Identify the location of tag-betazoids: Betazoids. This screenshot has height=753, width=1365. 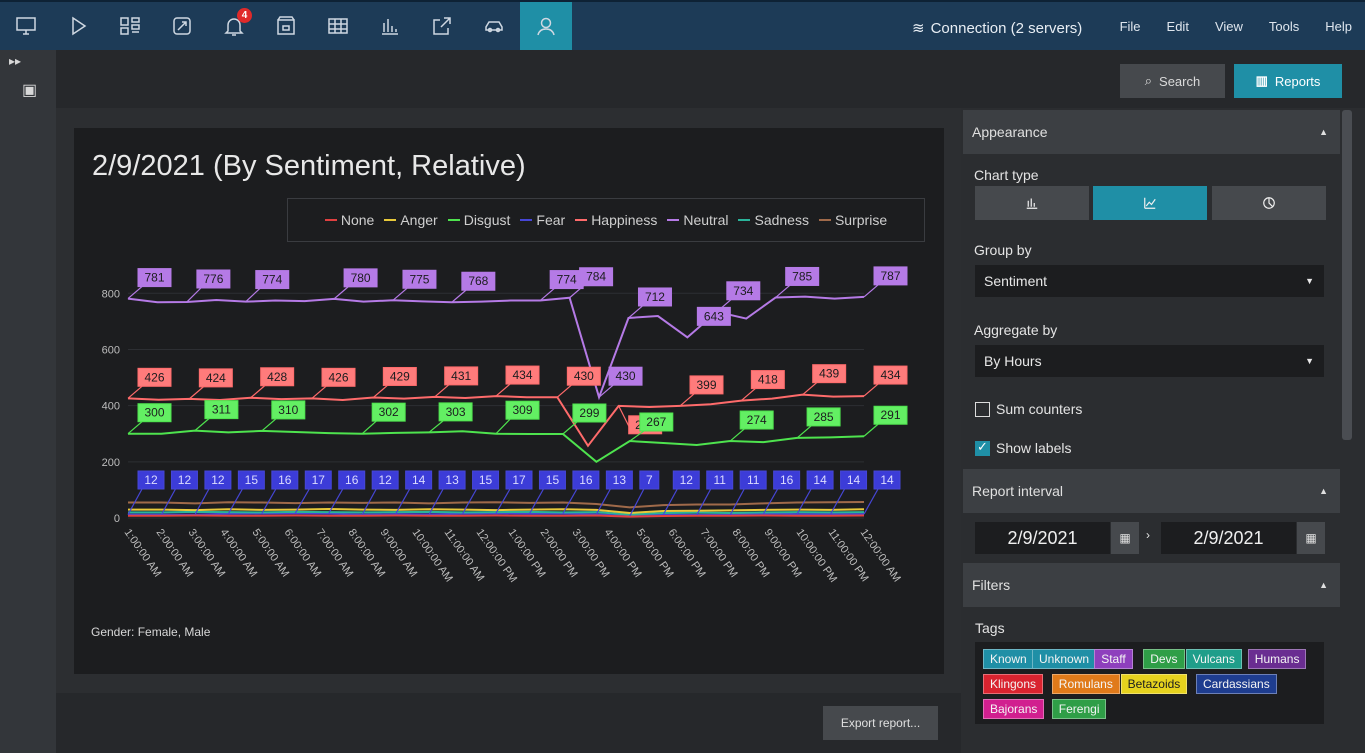
(1154, 684).